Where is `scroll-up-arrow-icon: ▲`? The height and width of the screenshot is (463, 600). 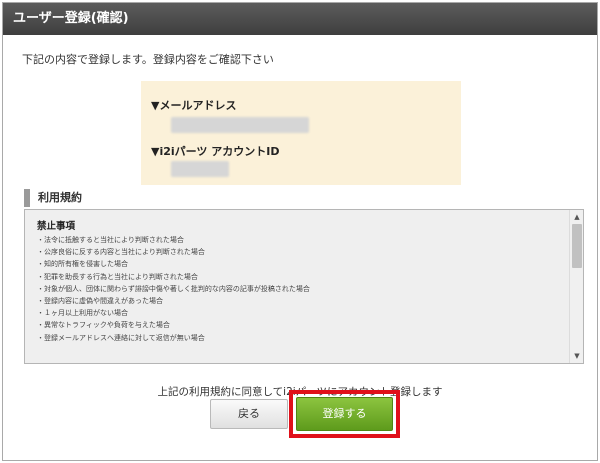
scroll-up-arrow-icon: ▲ is located at coordinates (576, 217).